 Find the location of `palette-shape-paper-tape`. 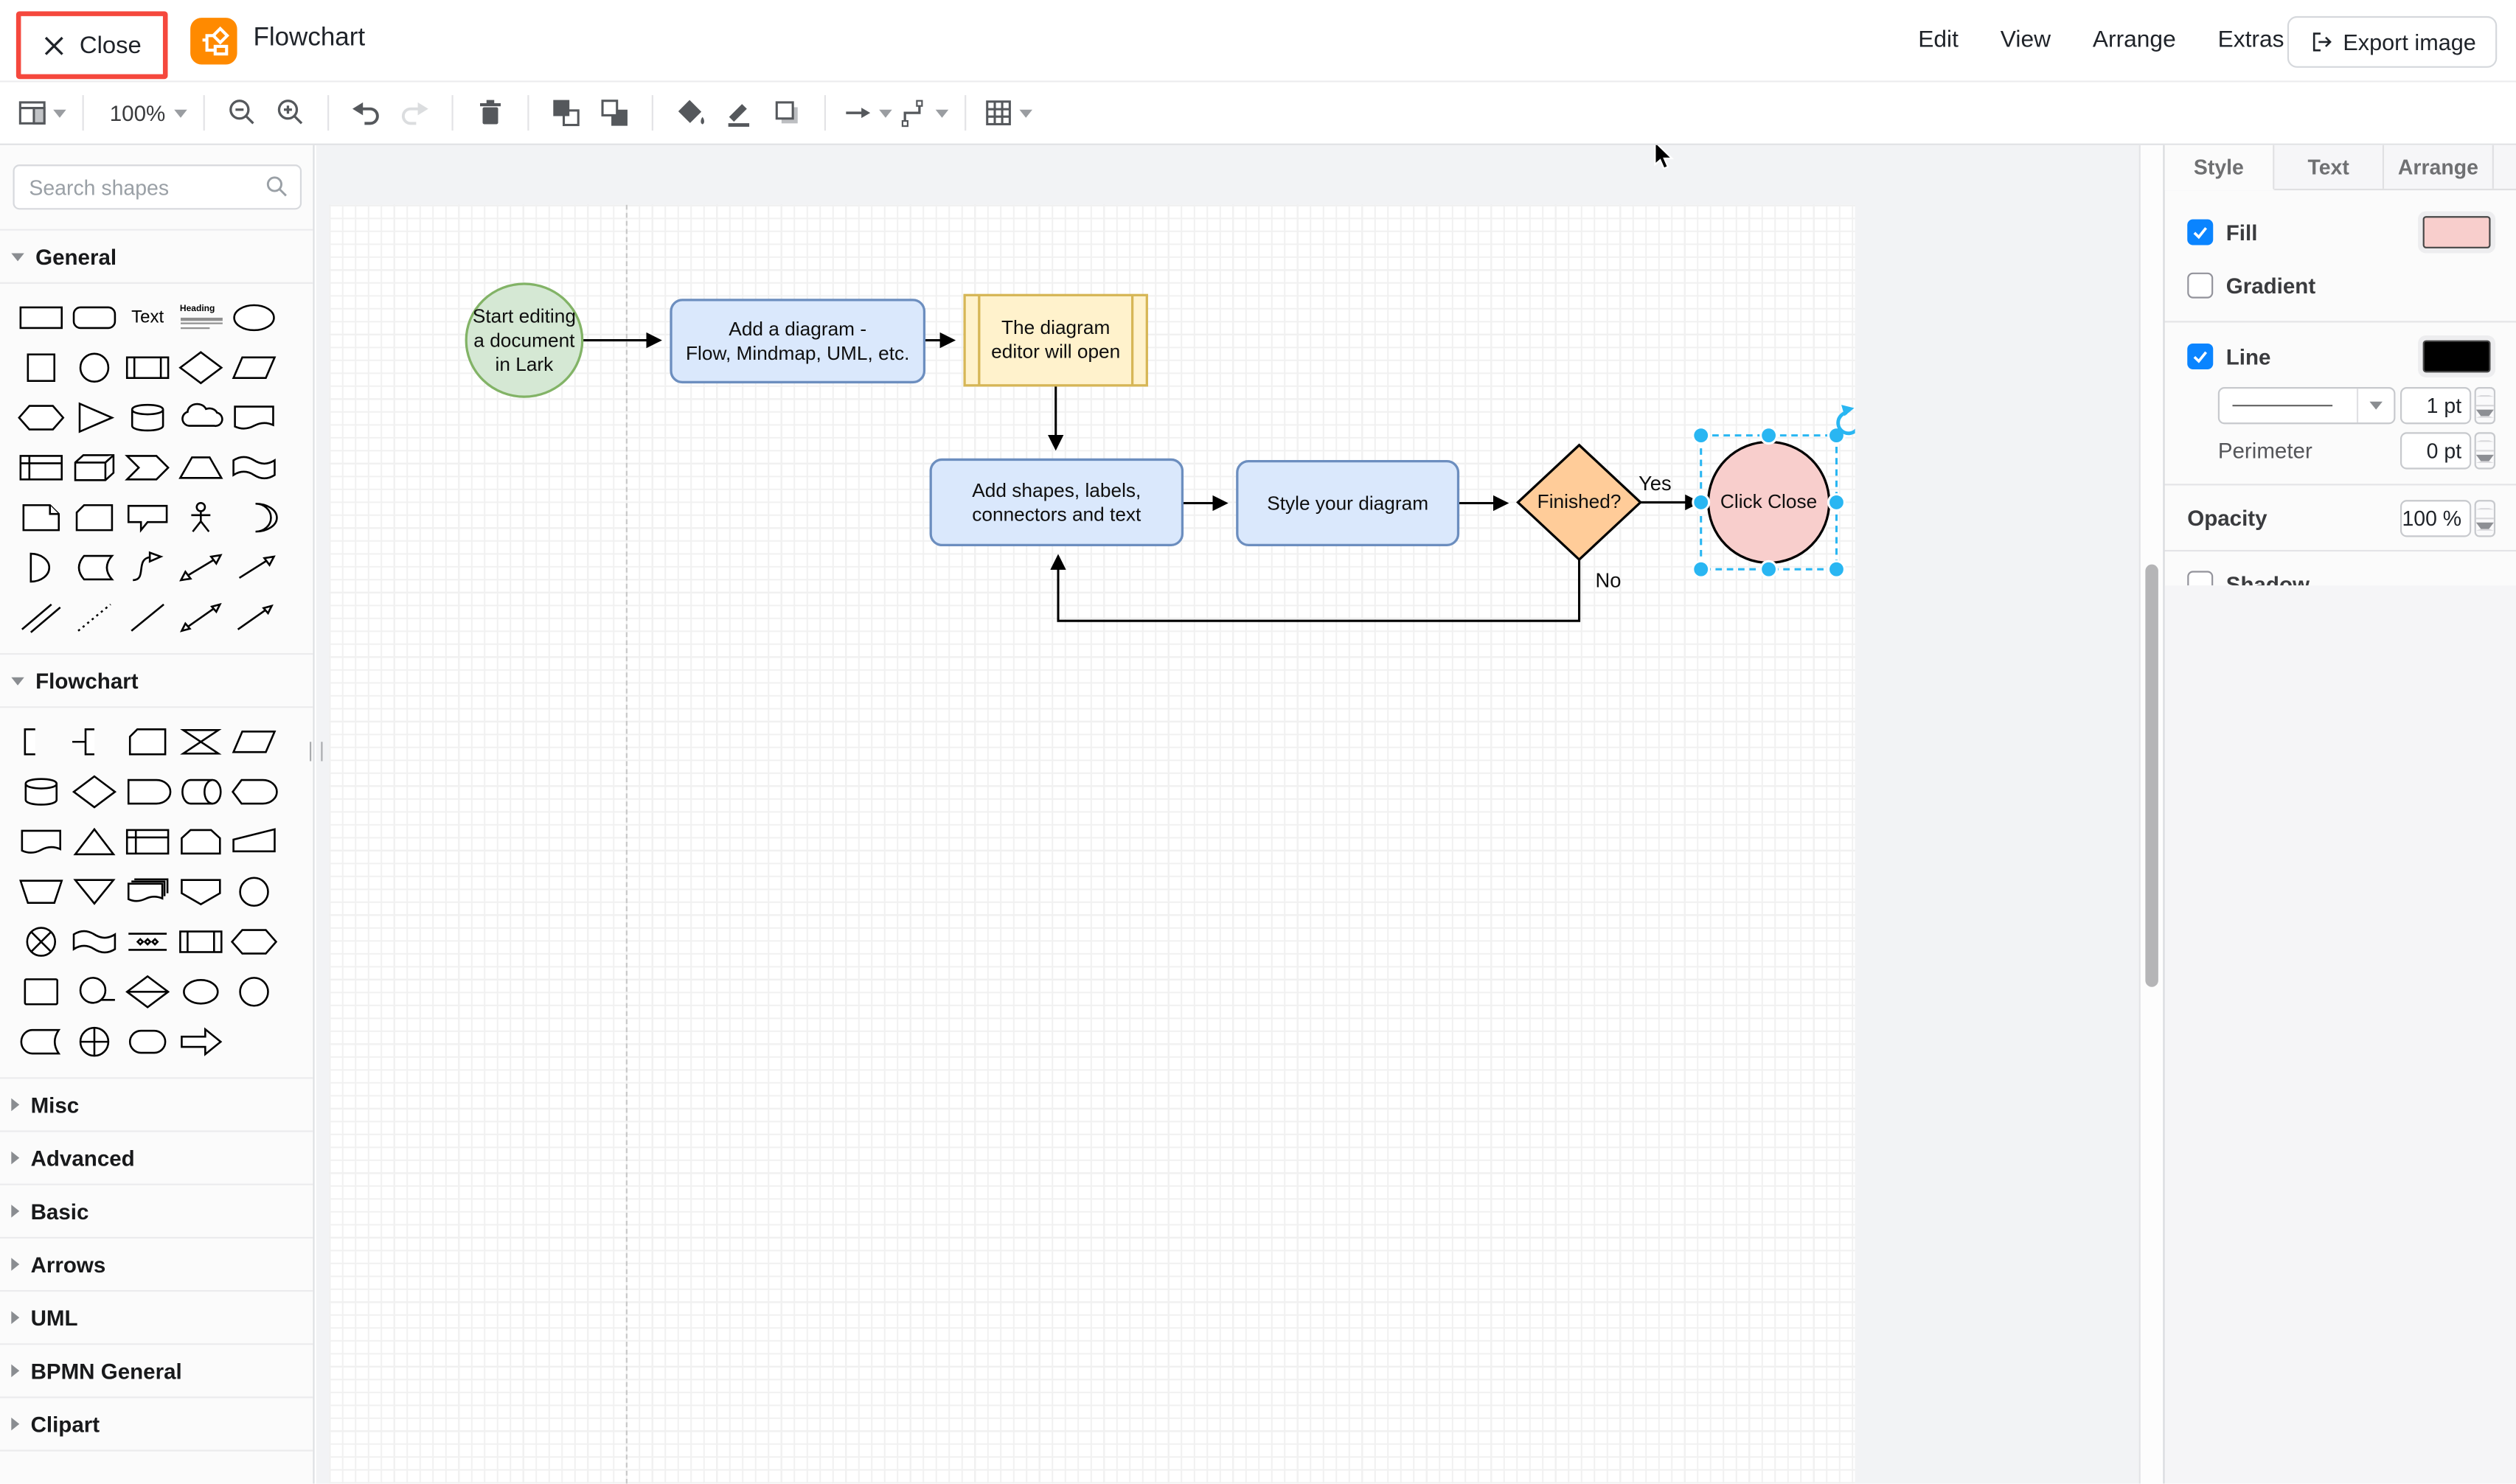

palette-shape-paper-tape is located at coordinates (95, 941).